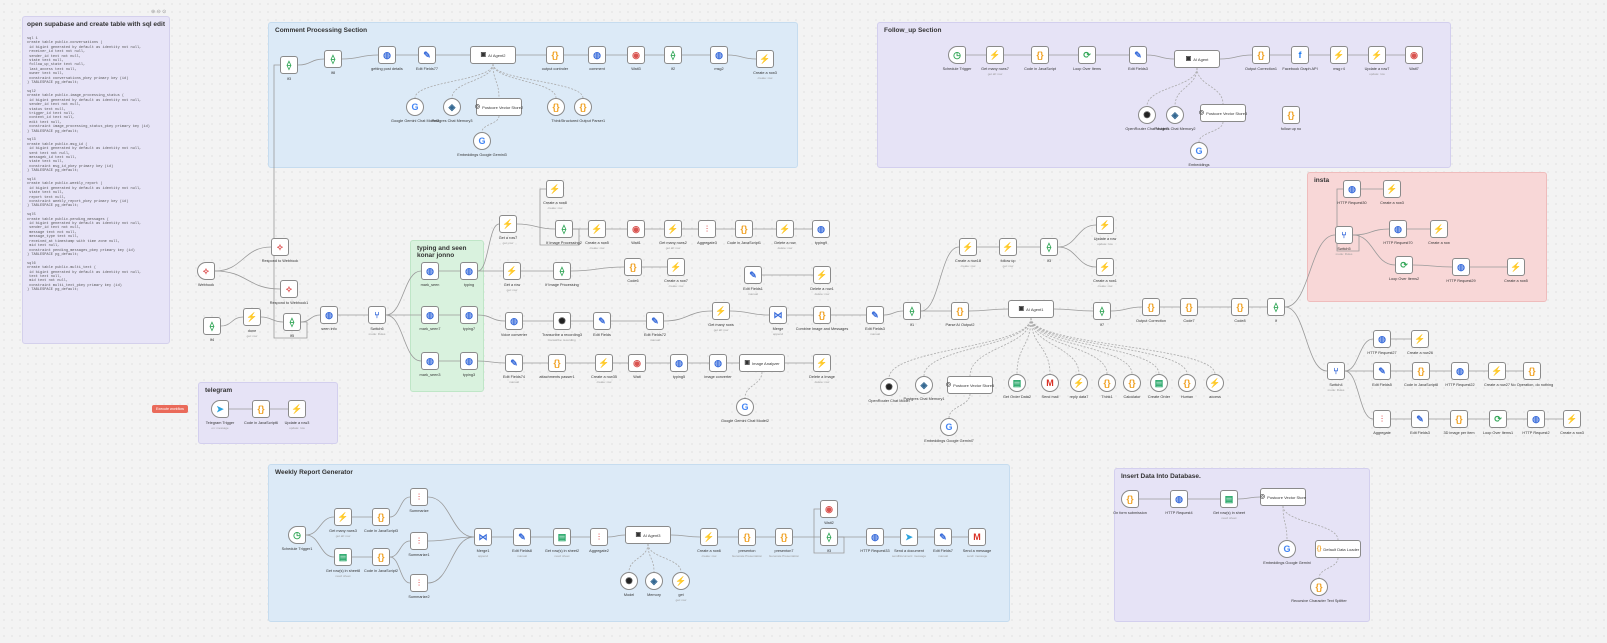 The image size is (1607, 643). Describe the element at coordinates (968, 253) in the screenshot. I see `workflow-node: ⚡ Create a row18 create: row` at that location.